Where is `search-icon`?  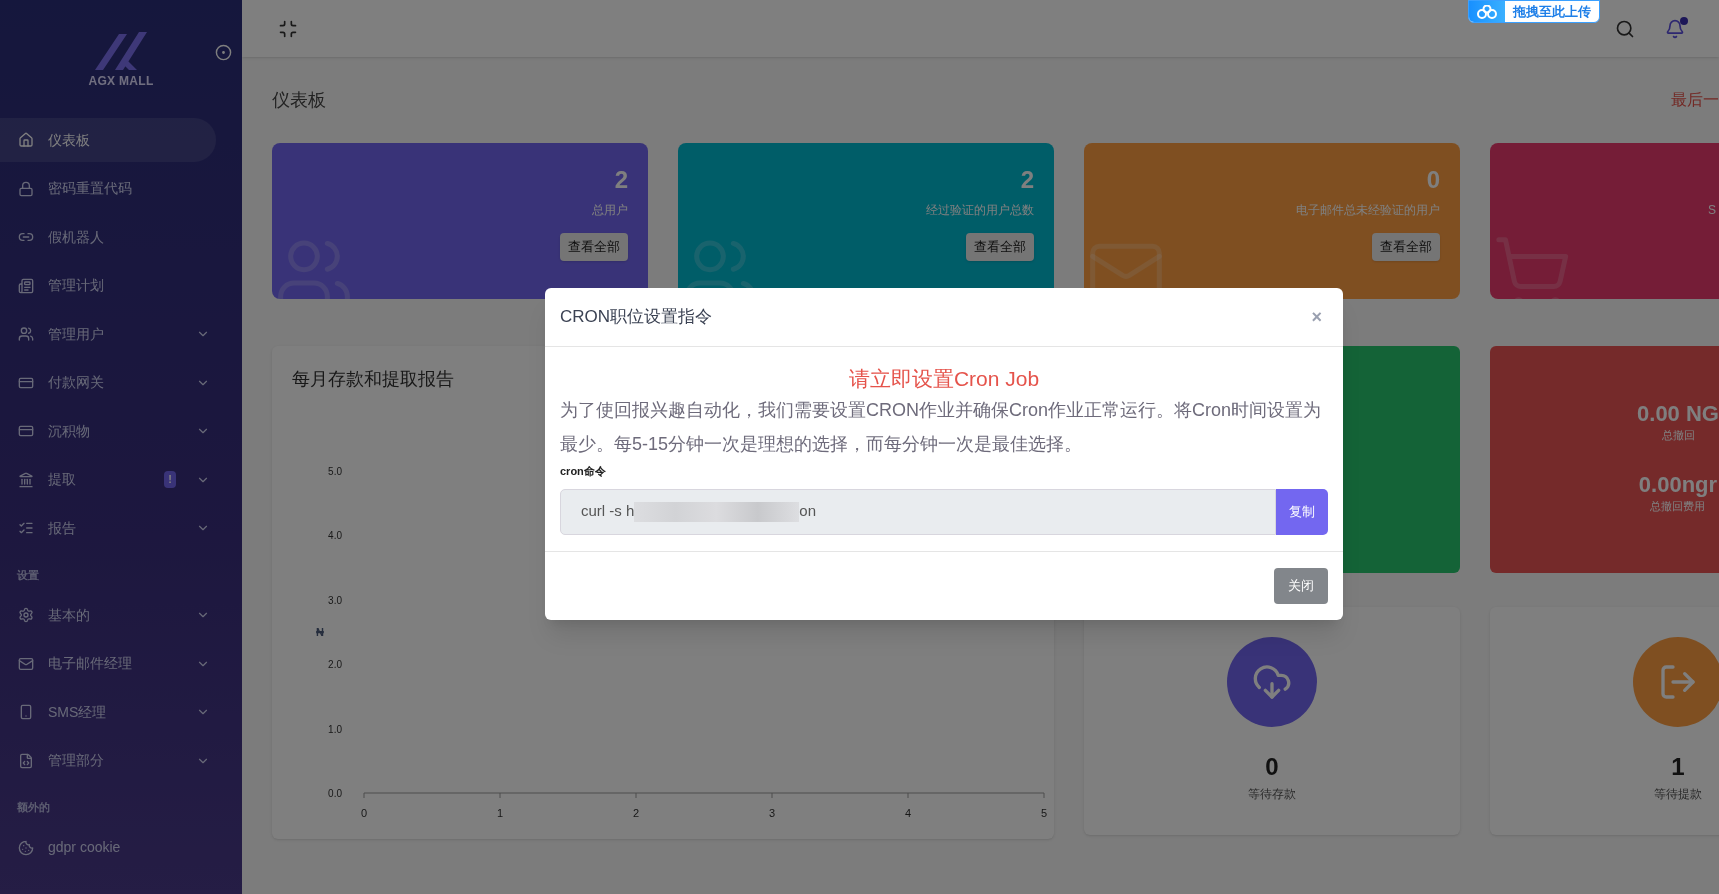
search-icon is located at coordinates (1625, 28).